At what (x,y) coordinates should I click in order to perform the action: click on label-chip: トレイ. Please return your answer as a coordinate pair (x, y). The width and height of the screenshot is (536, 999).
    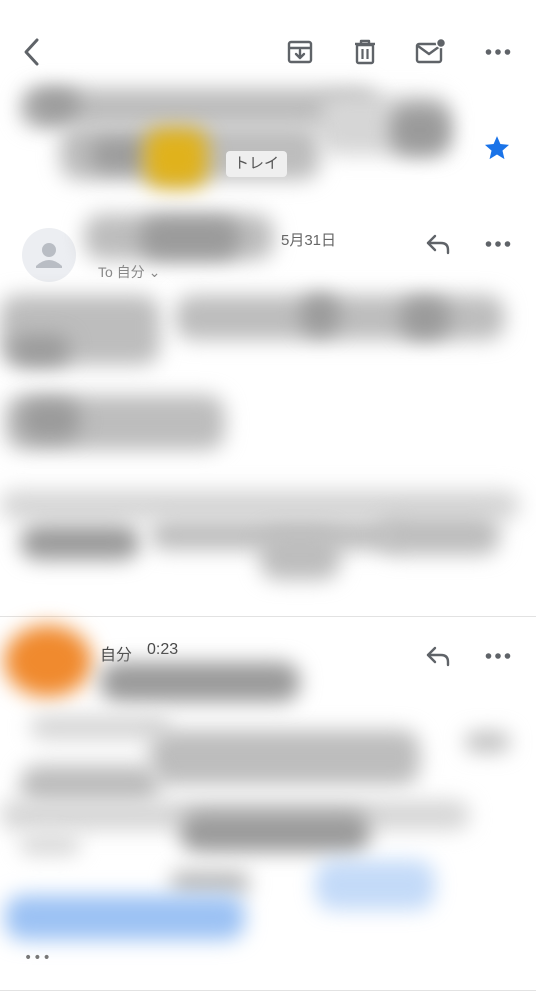
    Looking at the image, I should click on (257, 164).